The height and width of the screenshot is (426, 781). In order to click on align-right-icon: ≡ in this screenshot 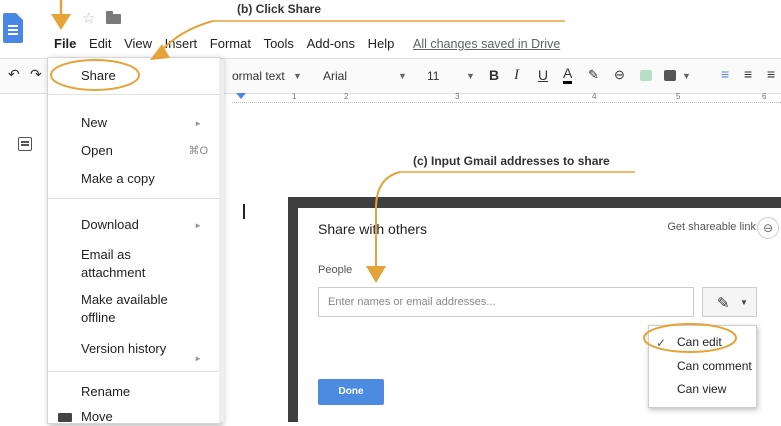, I will do `click(771, 74)`.